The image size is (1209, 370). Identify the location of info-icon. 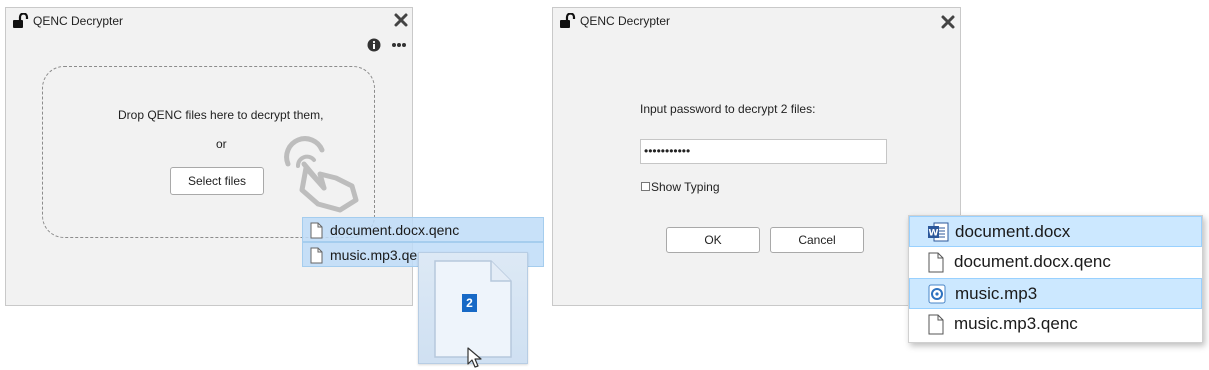
(374, 45).